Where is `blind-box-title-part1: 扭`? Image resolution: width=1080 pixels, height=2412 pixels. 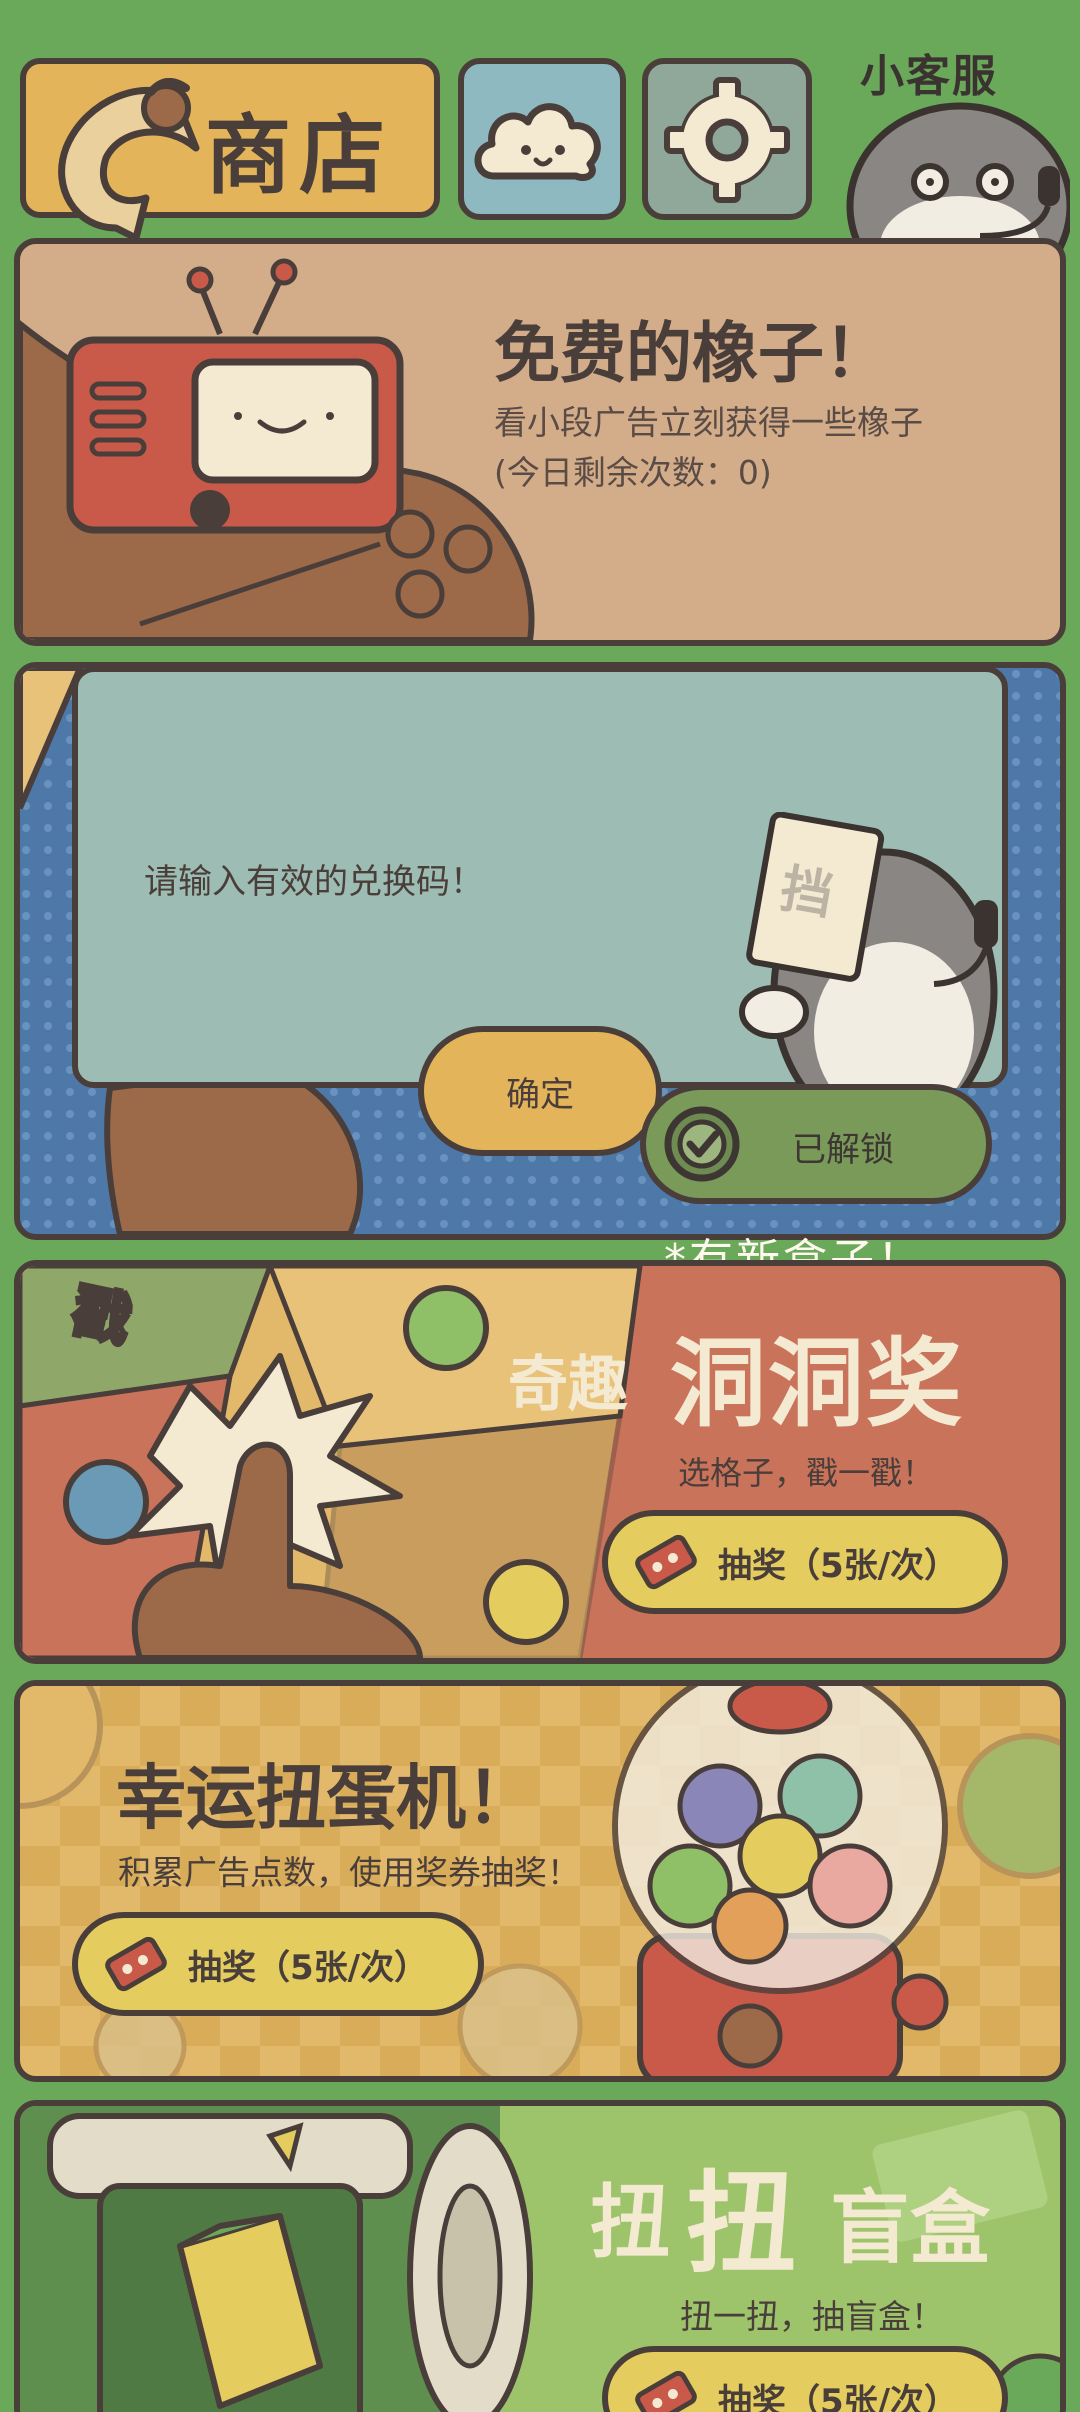
blind-box-title-part1: 扭 is located at coordinates (630, 2222).